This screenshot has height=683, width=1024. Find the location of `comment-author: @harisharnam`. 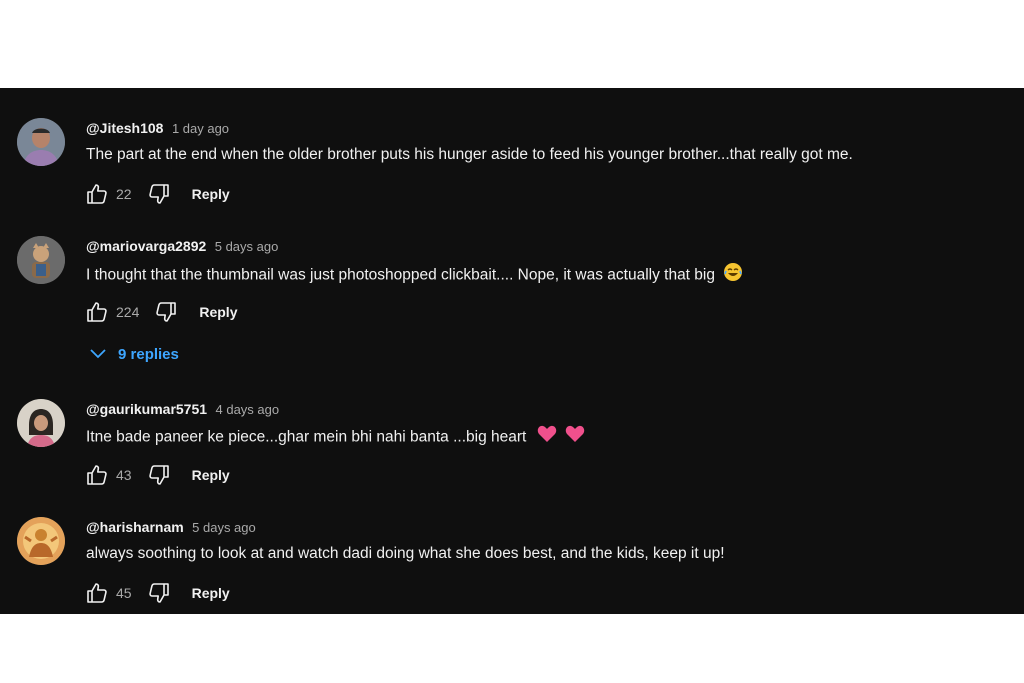

comment-author: @harisharnam is located at coordinates (135, 527).